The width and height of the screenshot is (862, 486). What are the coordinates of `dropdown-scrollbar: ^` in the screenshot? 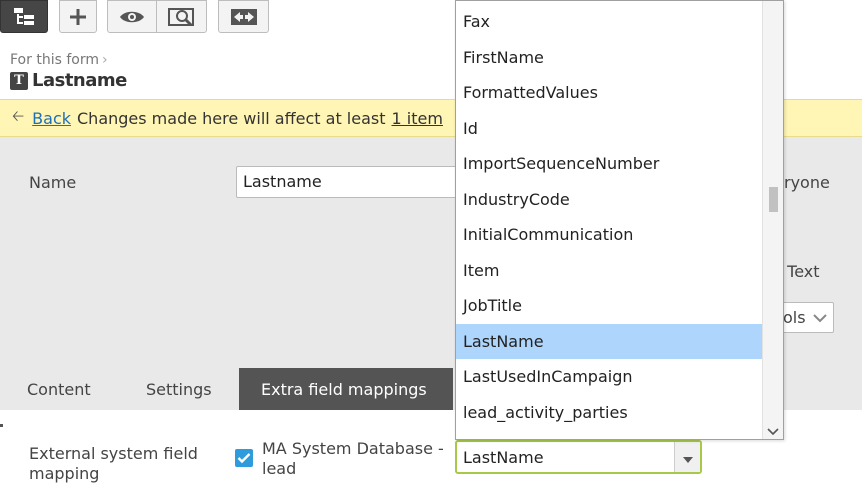 It's located at (772, 220).